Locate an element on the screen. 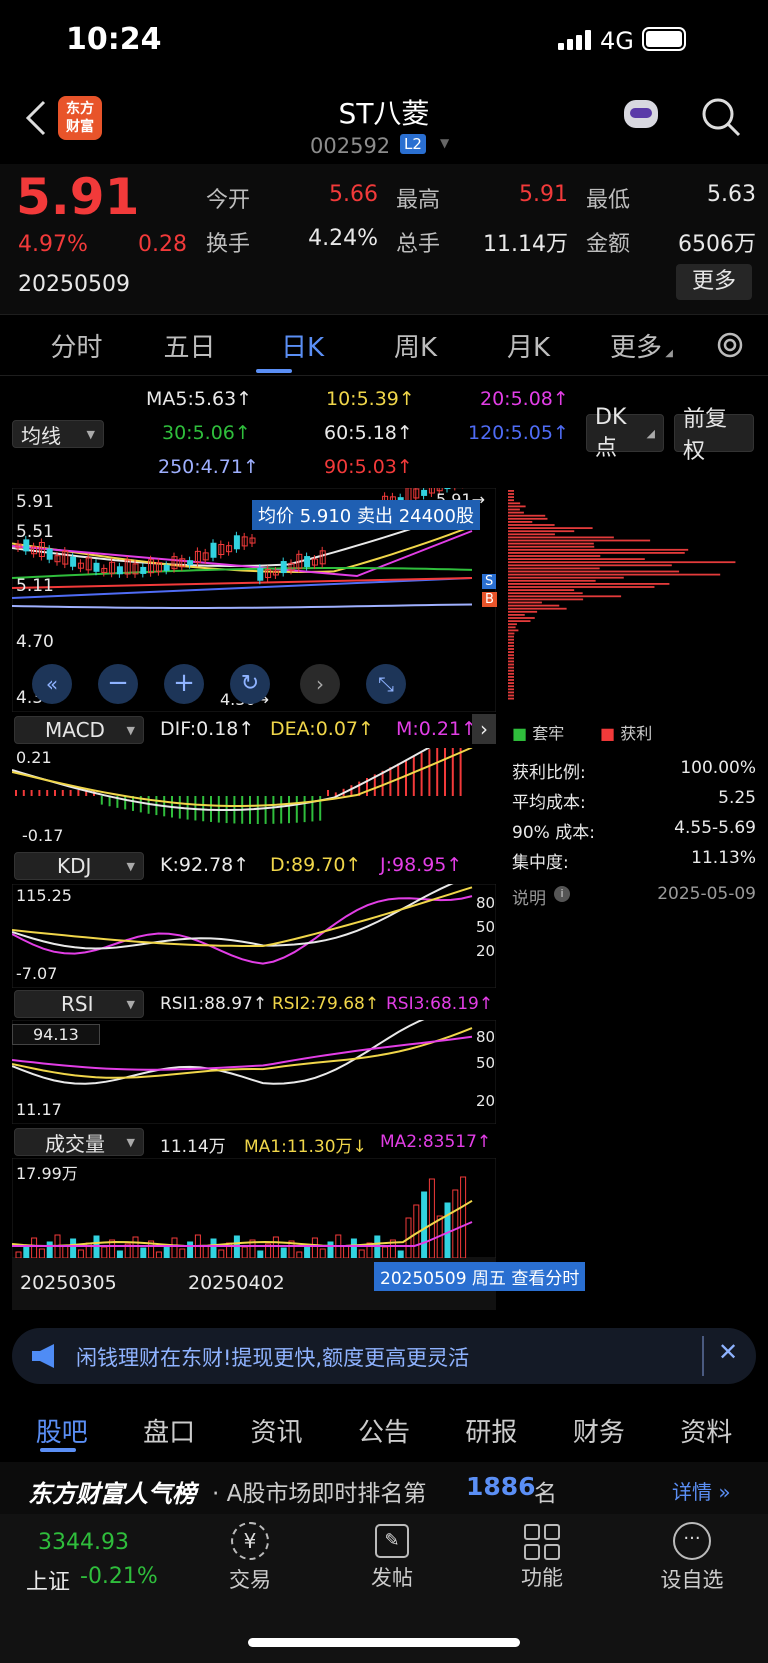  add-watchlist-button: ··· 设自选 is located at coordinates (692, 1558).